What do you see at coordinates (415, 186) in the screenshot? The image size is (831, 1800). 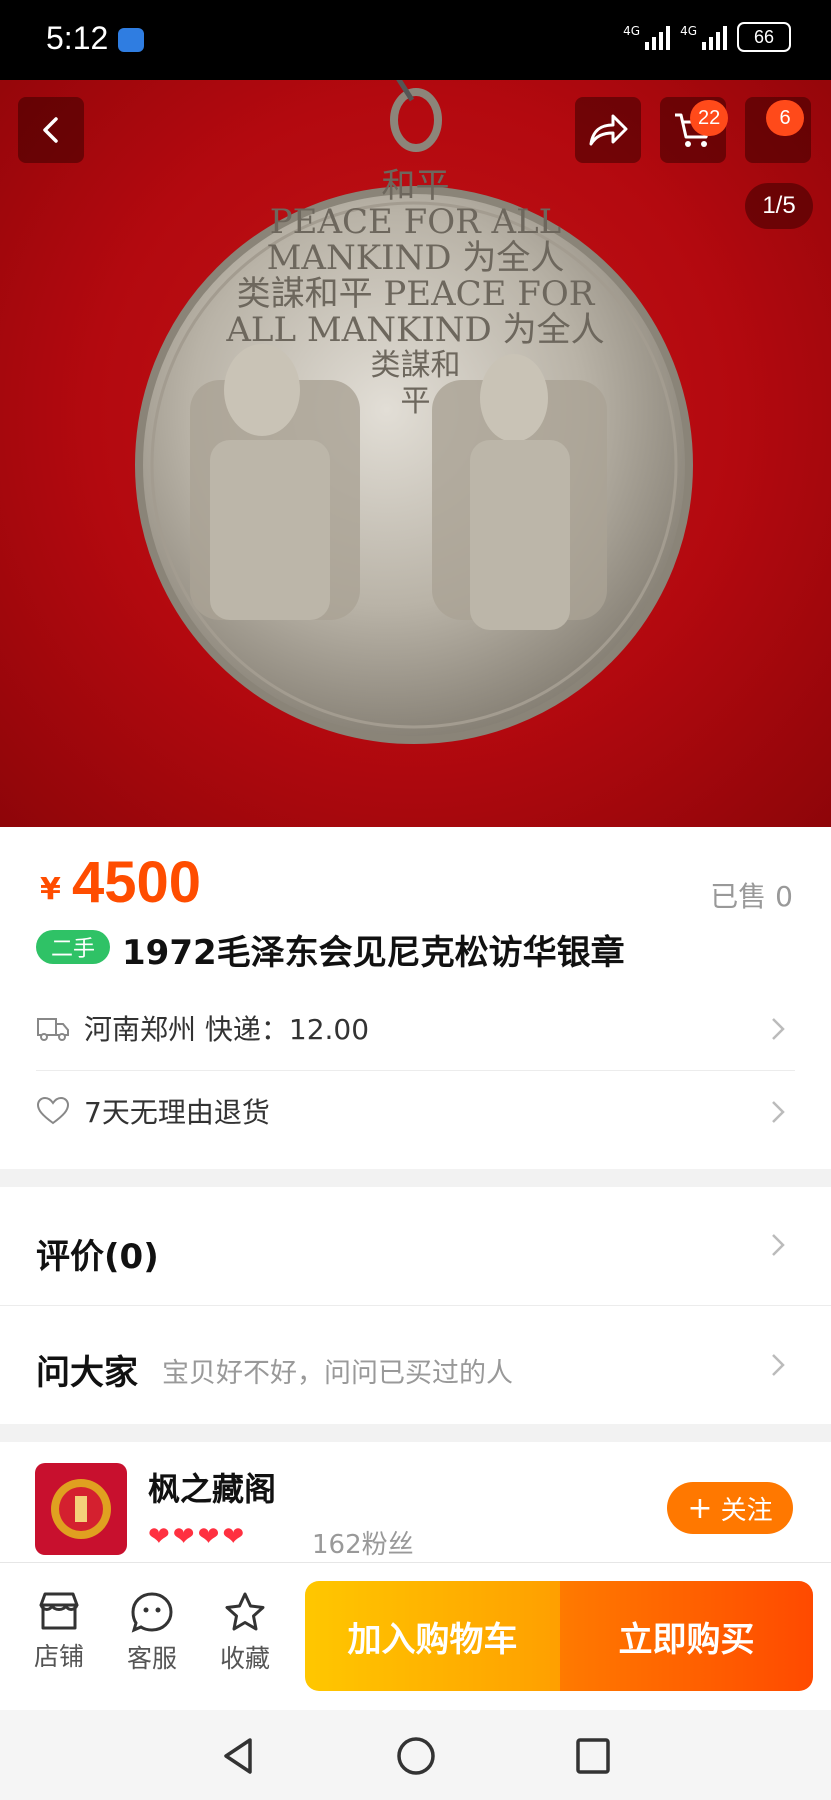 I see `medal-line-1: 和平` at bounding box center [415, 186].